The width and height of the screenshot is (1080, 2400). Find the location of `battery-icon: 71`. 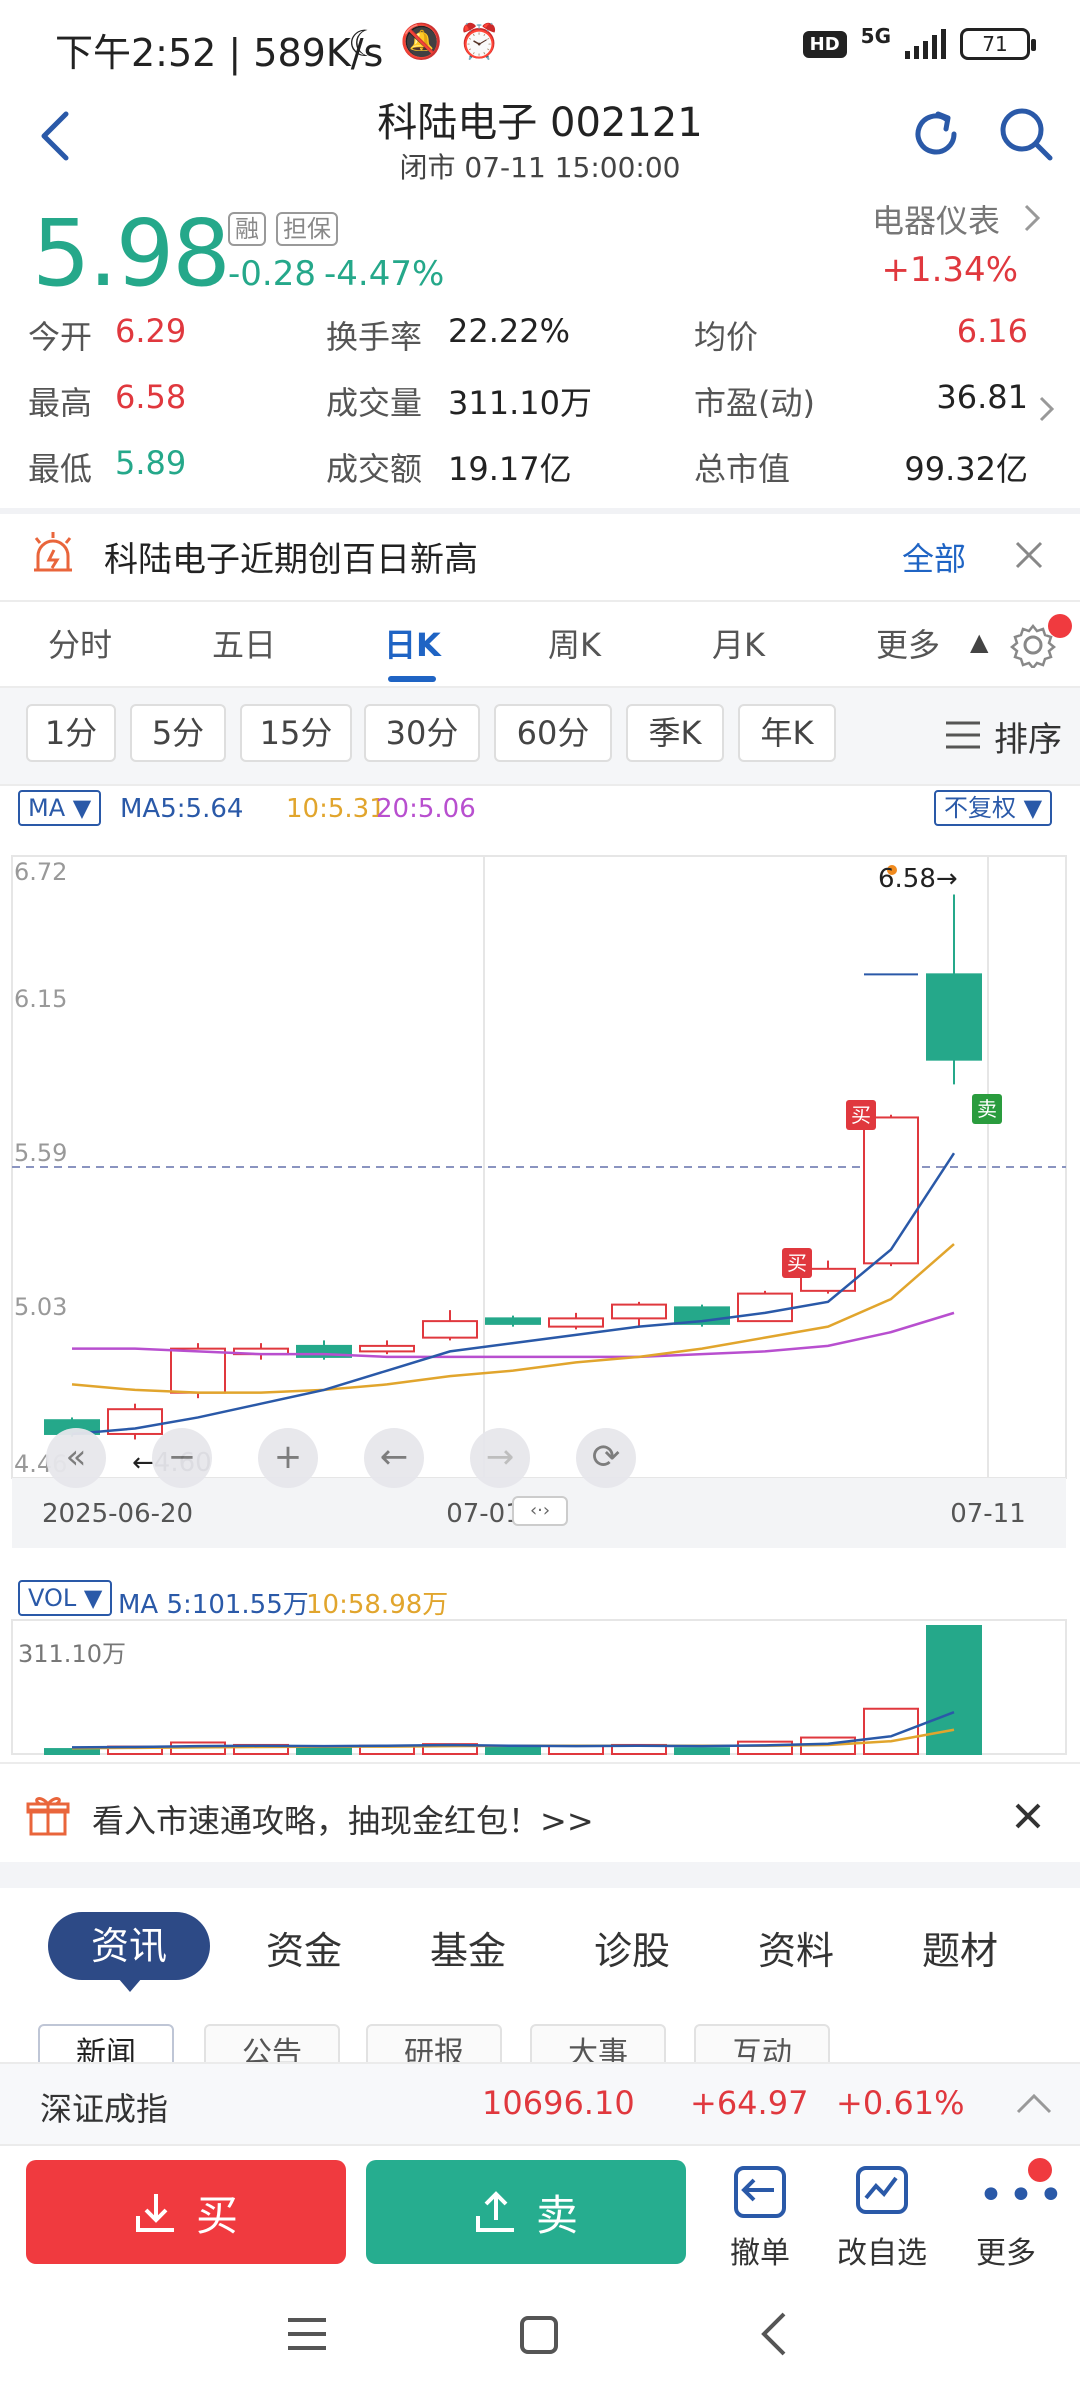

battery-icon: 71 is located at coordinates (998, 44).